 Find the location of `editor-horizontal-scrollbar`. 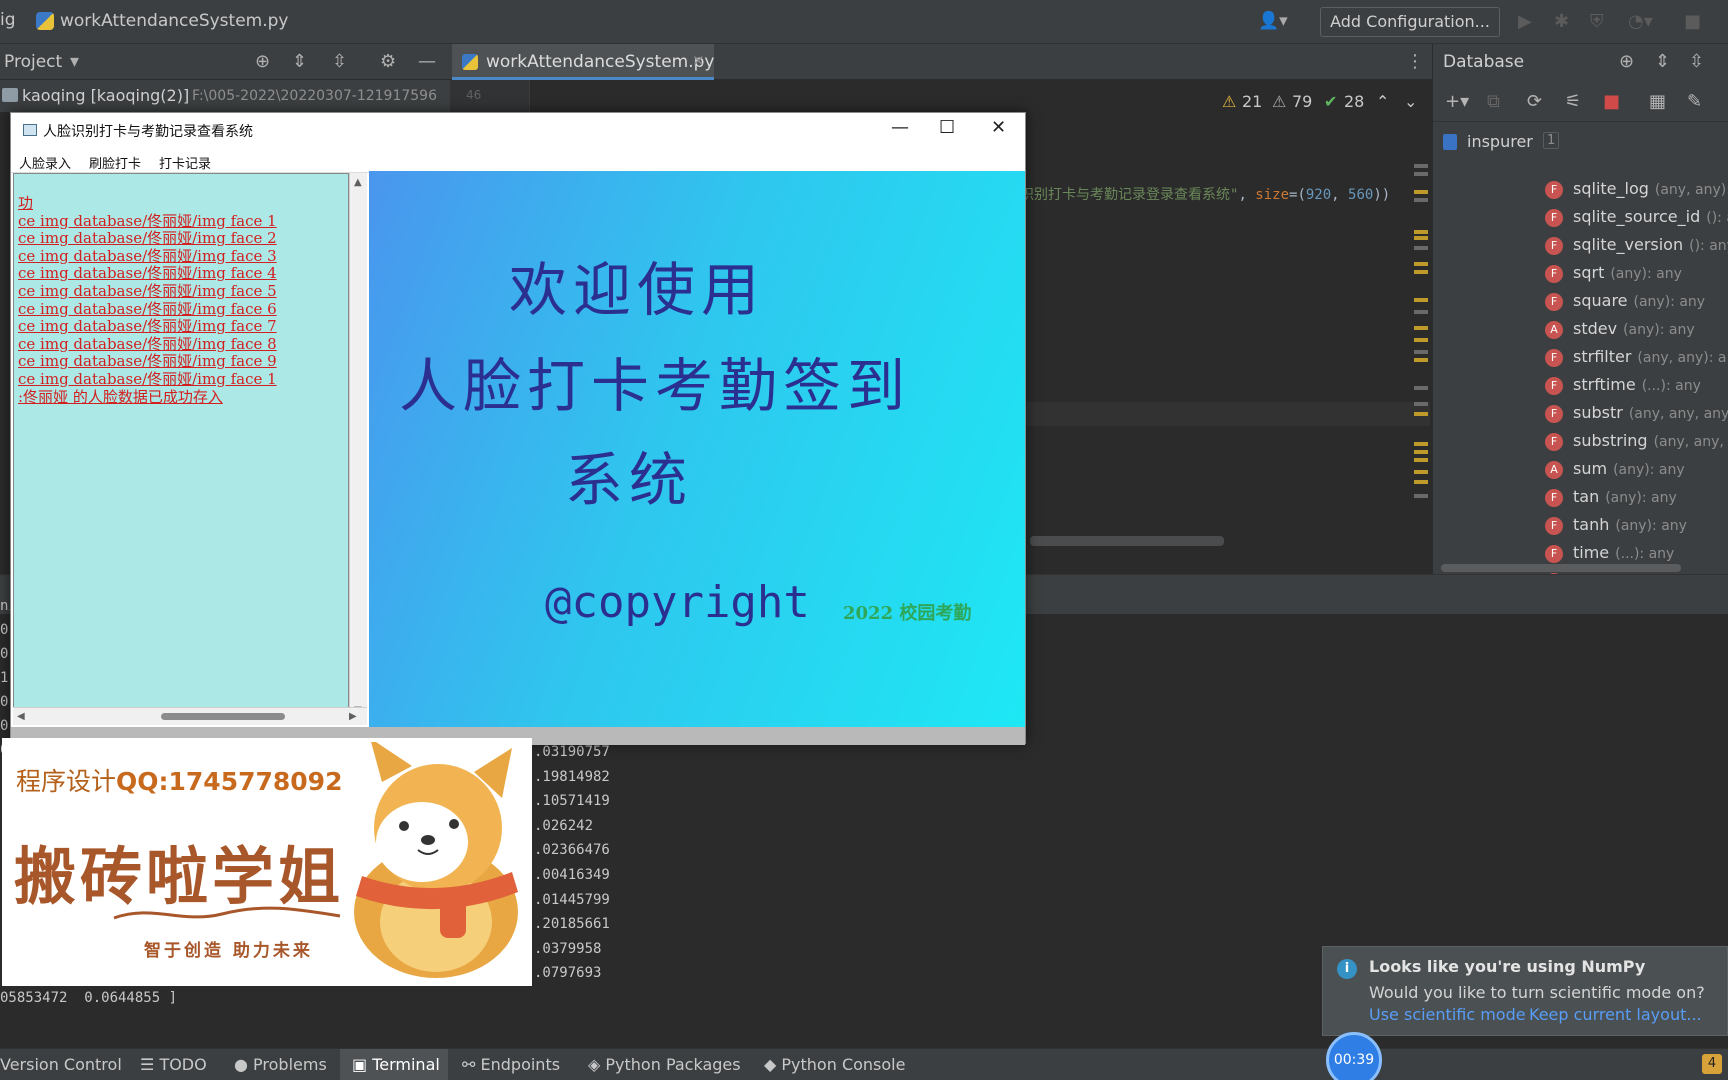

editor-horizontal-scrollbar is located at coordinates (1127, 541).